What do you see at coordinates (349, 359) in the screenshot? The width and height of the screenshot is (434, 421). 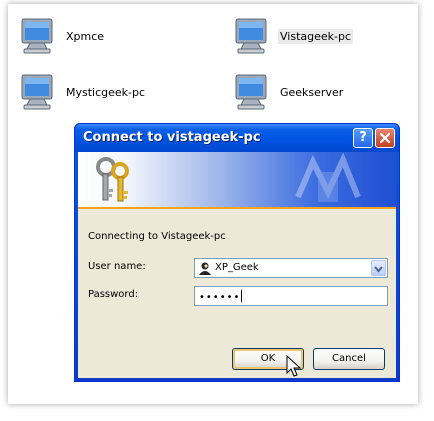 I see `cancel-button: Cancel` at bounding box center [349, 359].